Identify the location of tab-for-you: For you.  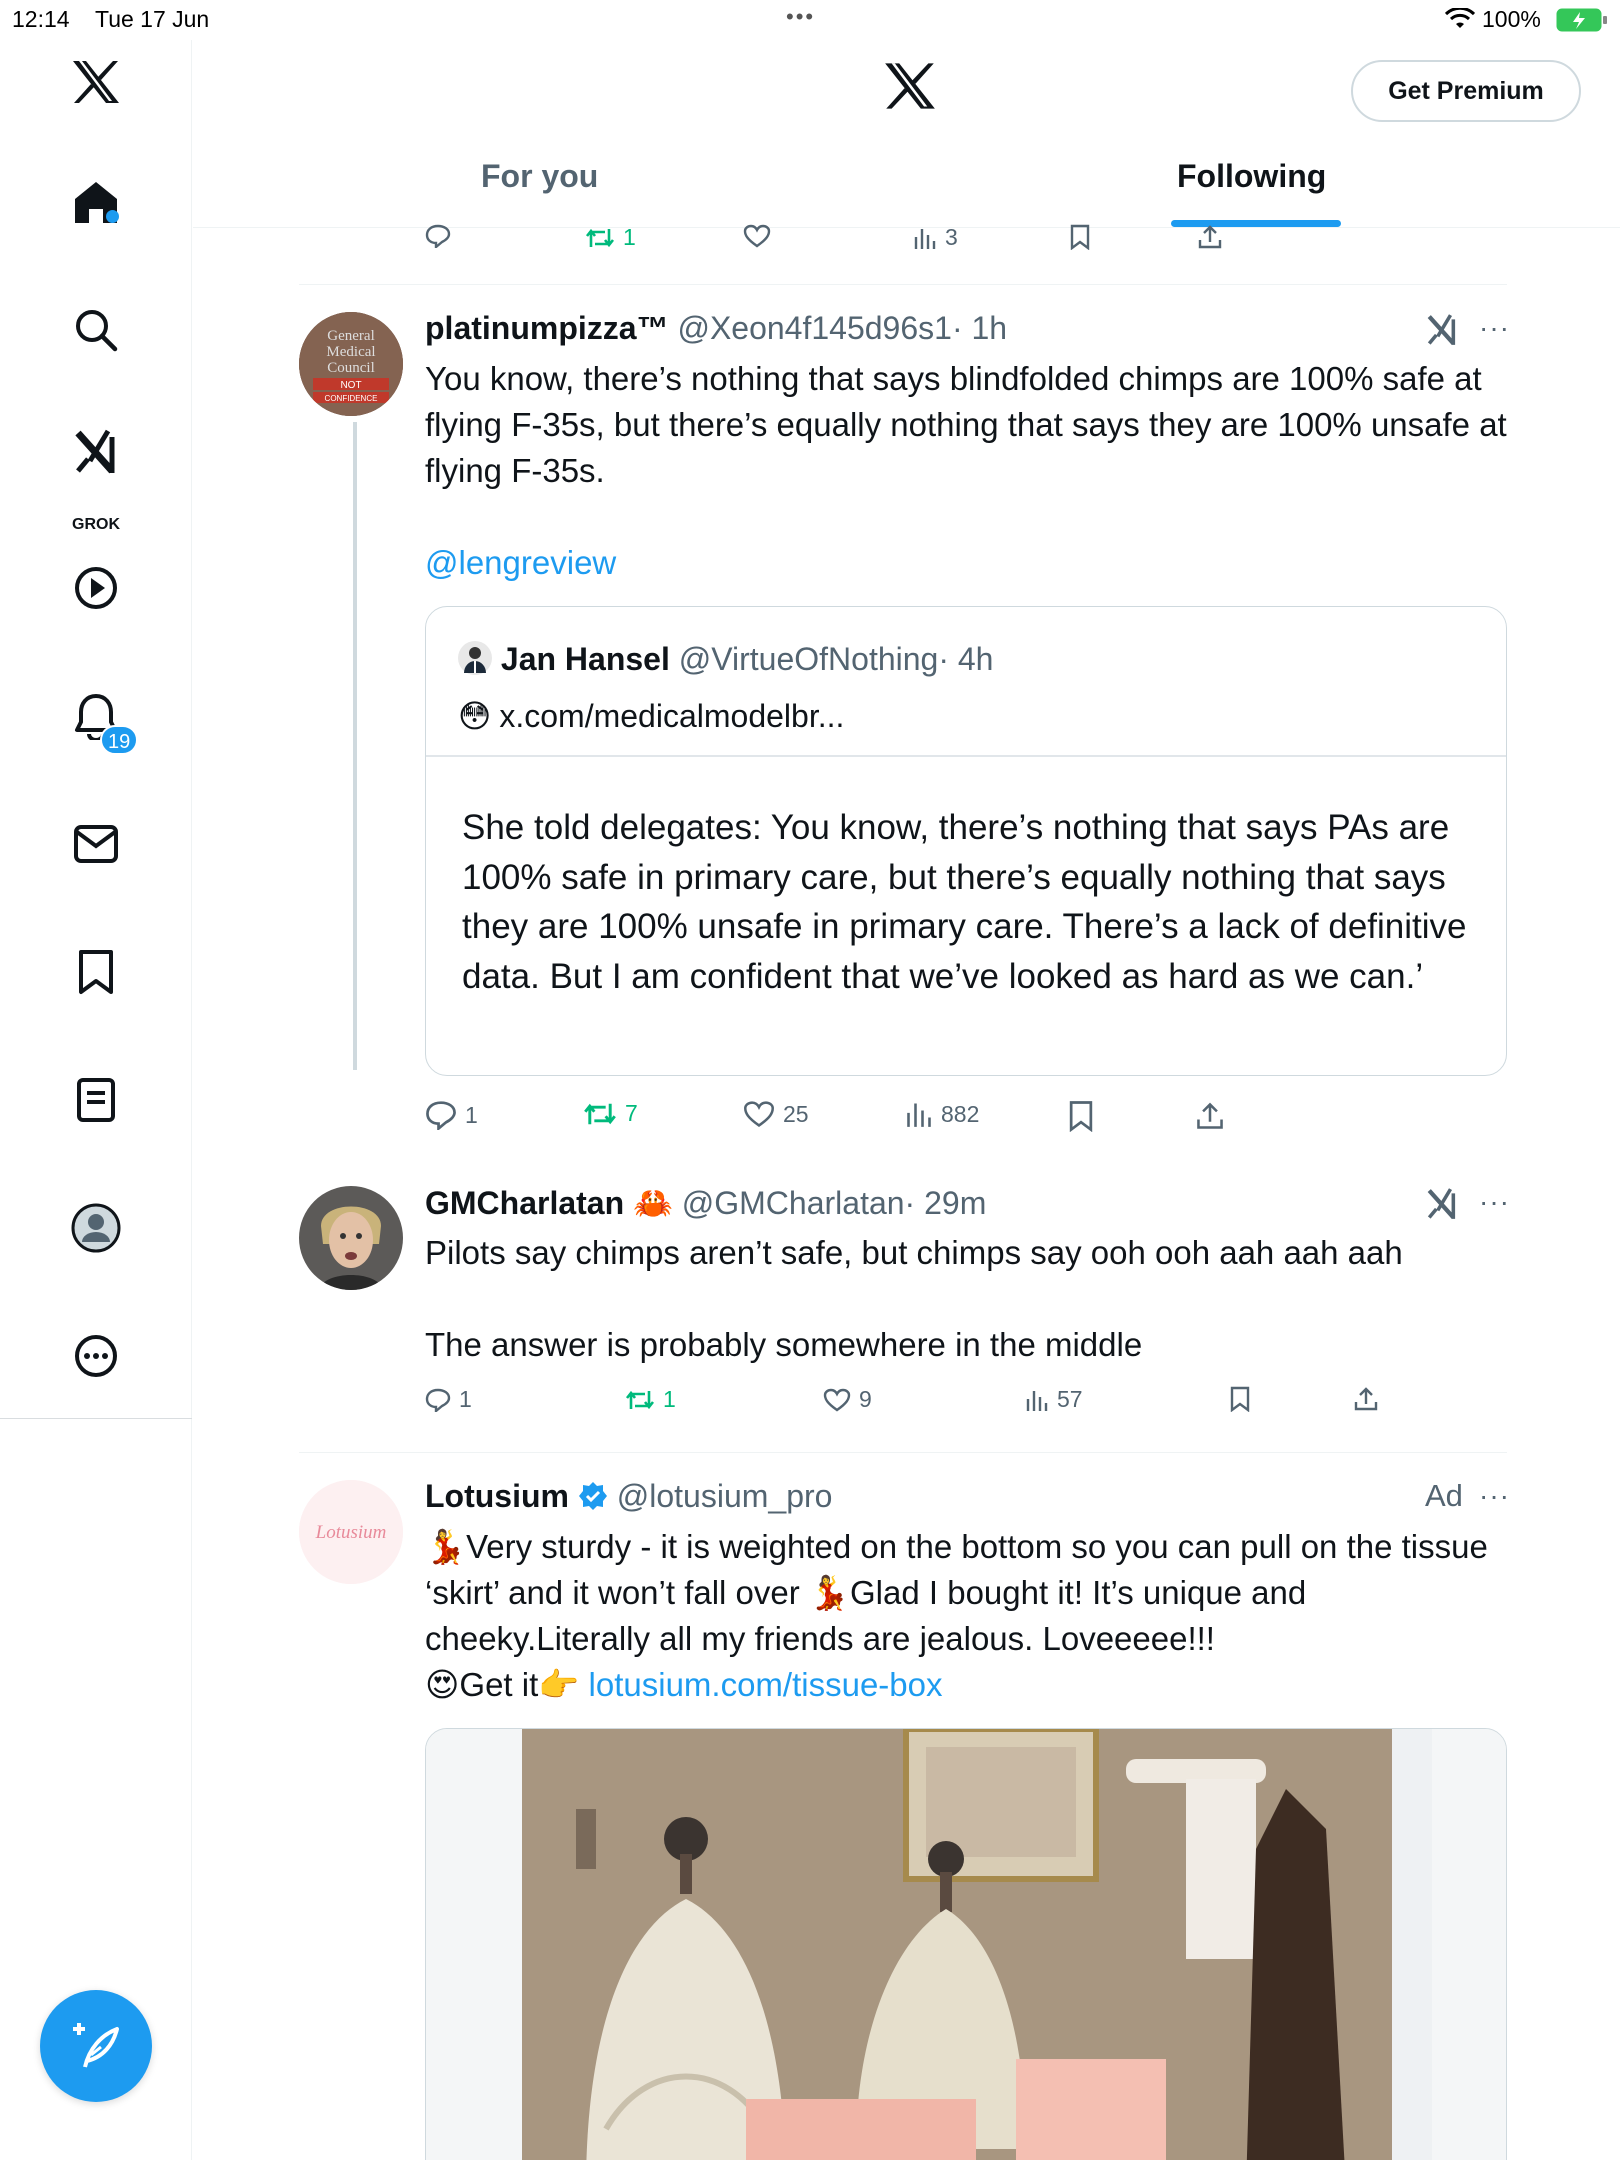
(539, 176).